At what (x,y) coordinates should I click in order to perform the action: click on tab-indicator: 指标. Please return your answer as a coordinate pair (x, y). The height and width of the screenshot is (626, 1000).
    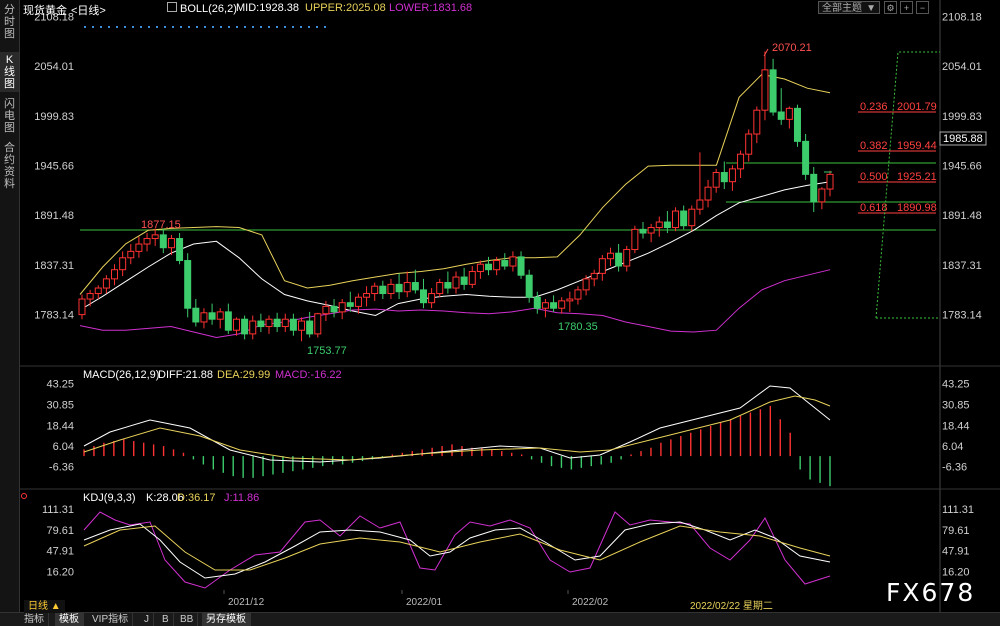
    Looking at the image, I should click on (34, 619).